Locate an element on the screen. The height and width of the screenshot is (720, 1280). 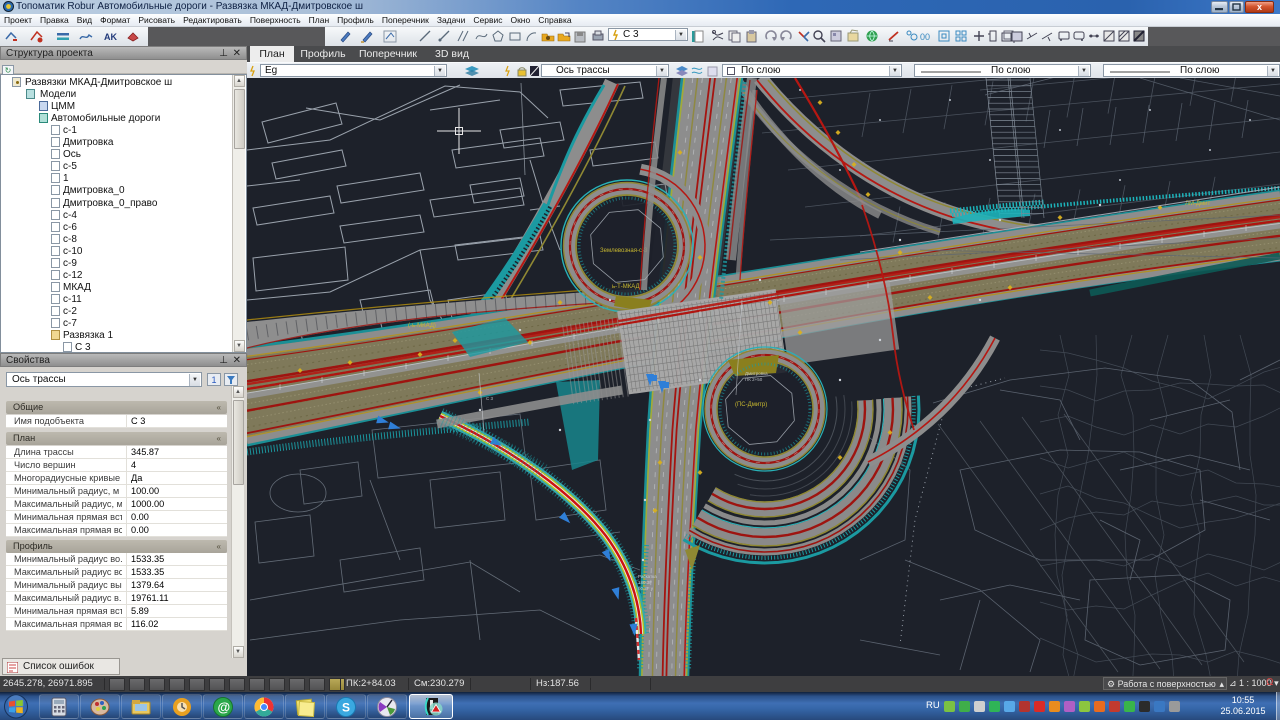
svg-text: ПК 2+50 is located at coordinates (754, 379).